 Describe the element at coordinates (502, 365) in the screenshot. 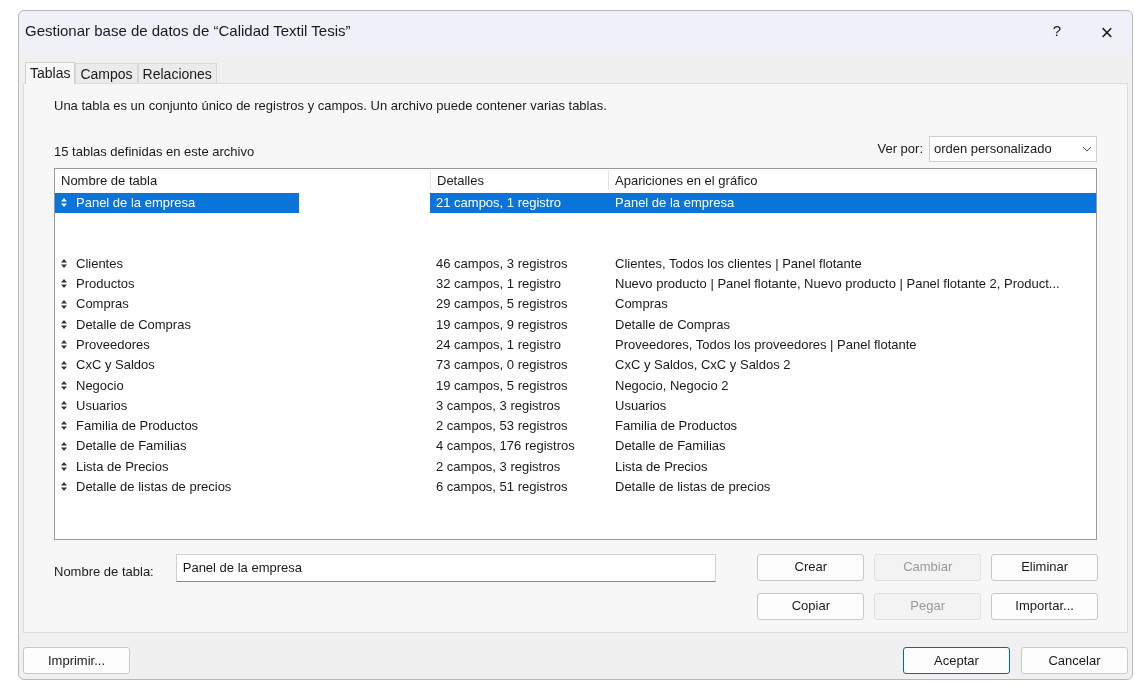

I see `details-cell-text: 73 campos, 0 registros` at that location.